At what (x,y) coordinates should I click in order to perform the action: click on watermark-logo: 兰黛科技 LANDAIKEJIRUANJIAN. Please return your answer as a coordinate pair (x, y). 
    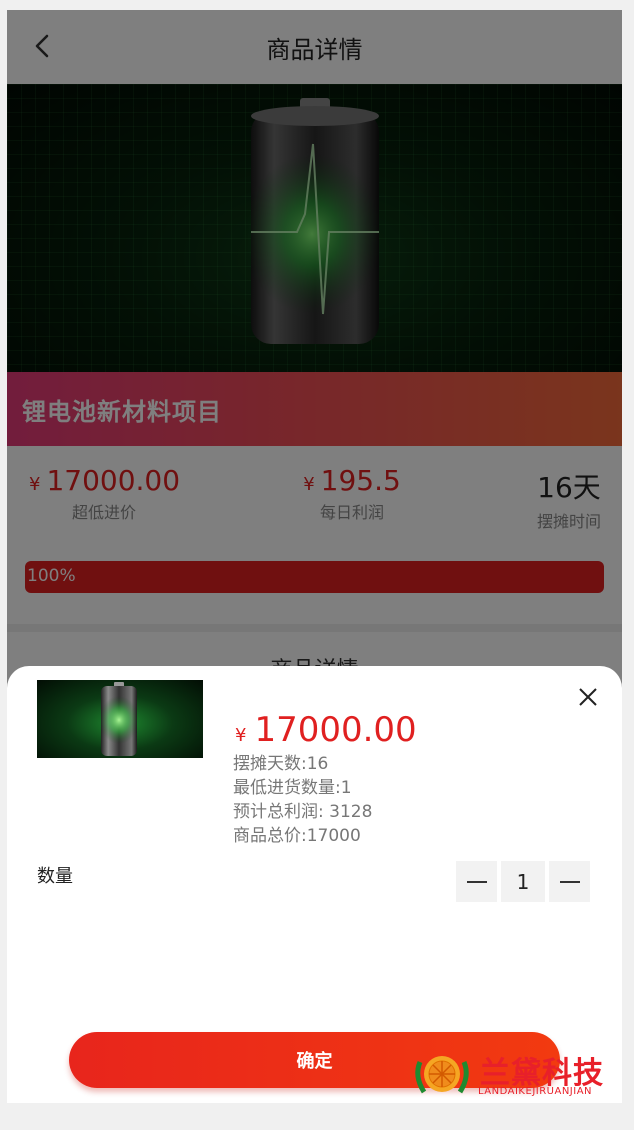
    Looking at the image, I should click on (510, 1075).